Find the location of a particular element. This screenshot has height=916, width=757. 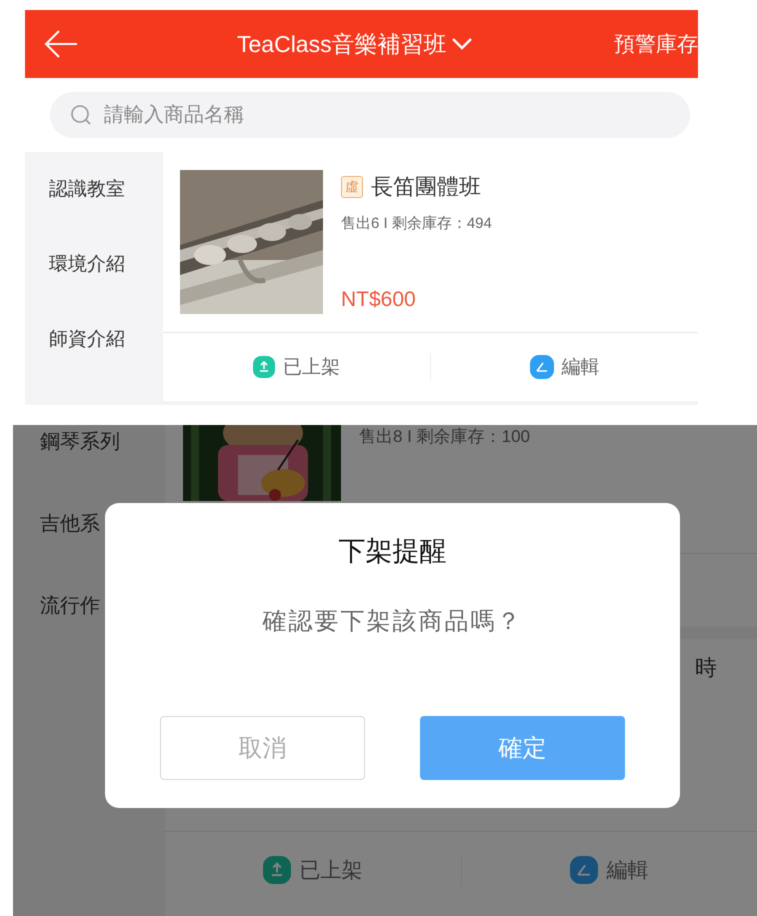

confirm-button: 確定 is located at coordinates (522, 748).